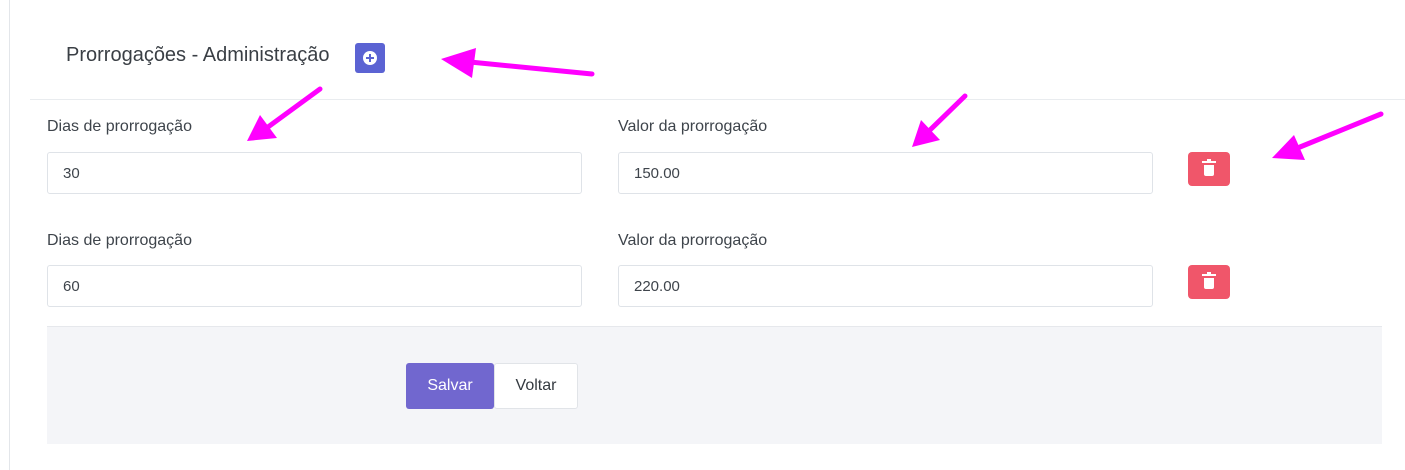 The image size is (1405, 470). Describe the element at coordinates (536, 386) in the screenshot. I see `back-button: Voltar` at that location.